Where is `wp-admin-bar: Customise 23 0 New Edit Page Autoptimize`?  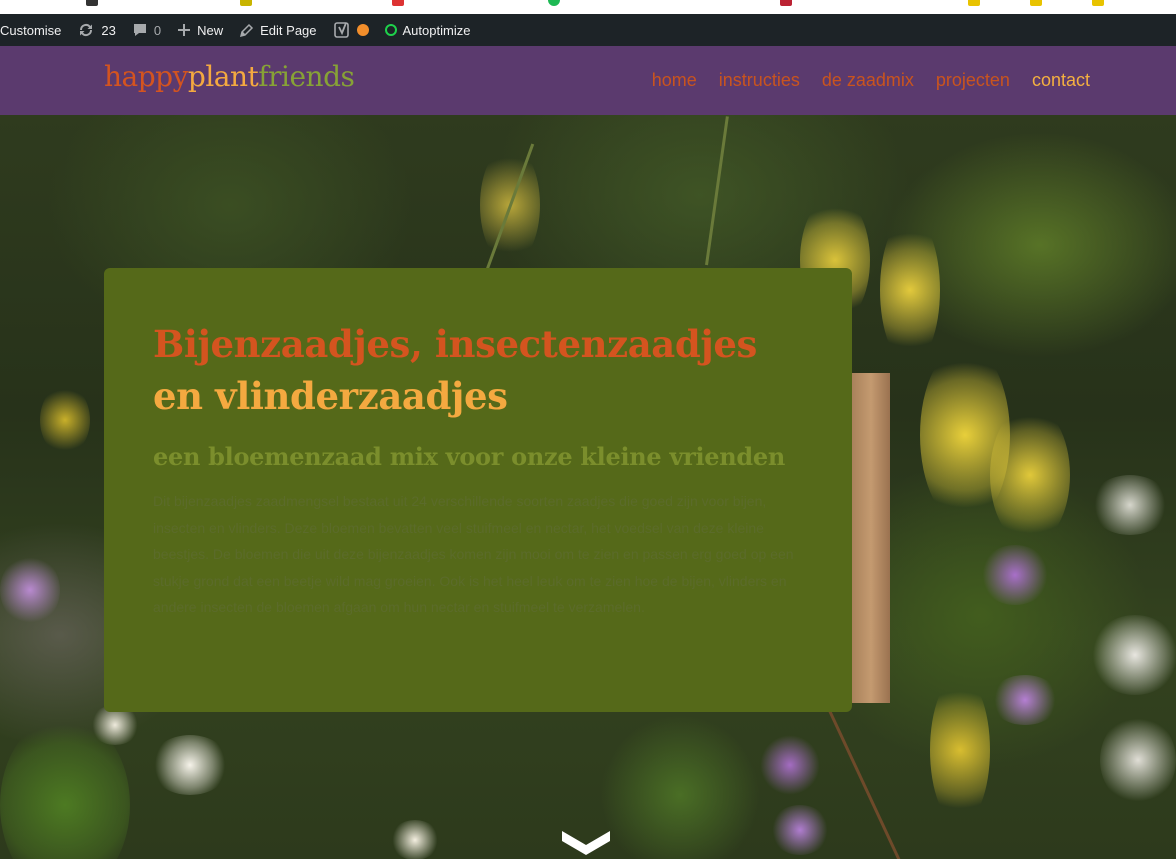 wp-admin-bar: Customise 23 0 New Edit Page Autoptimize is located at coordinates (588, 30).